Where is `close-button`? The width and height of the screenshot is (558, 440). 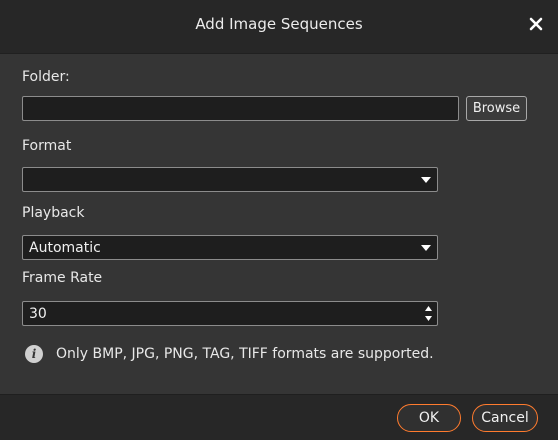
close-button is located at coordinates (536, 24).